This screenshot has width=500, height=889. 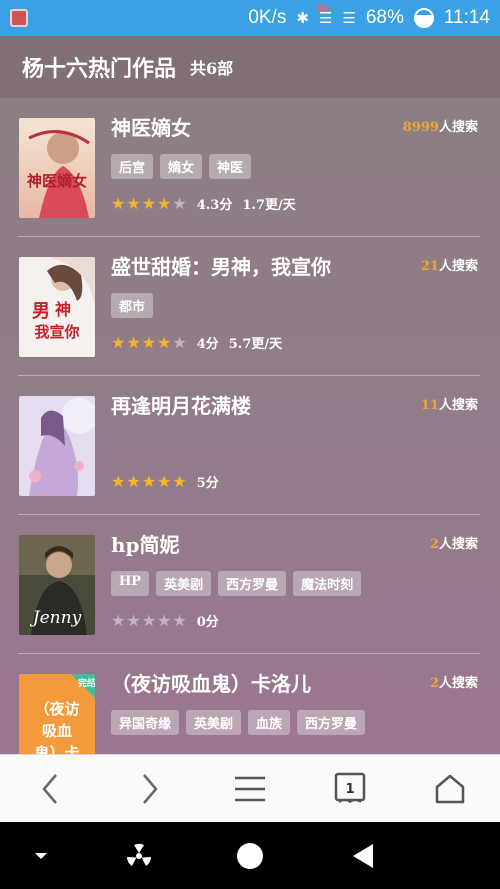 What do you see at coordinates (150, 789) in the screenshot?
I see `forward-button` at bounding box center [150, 789].